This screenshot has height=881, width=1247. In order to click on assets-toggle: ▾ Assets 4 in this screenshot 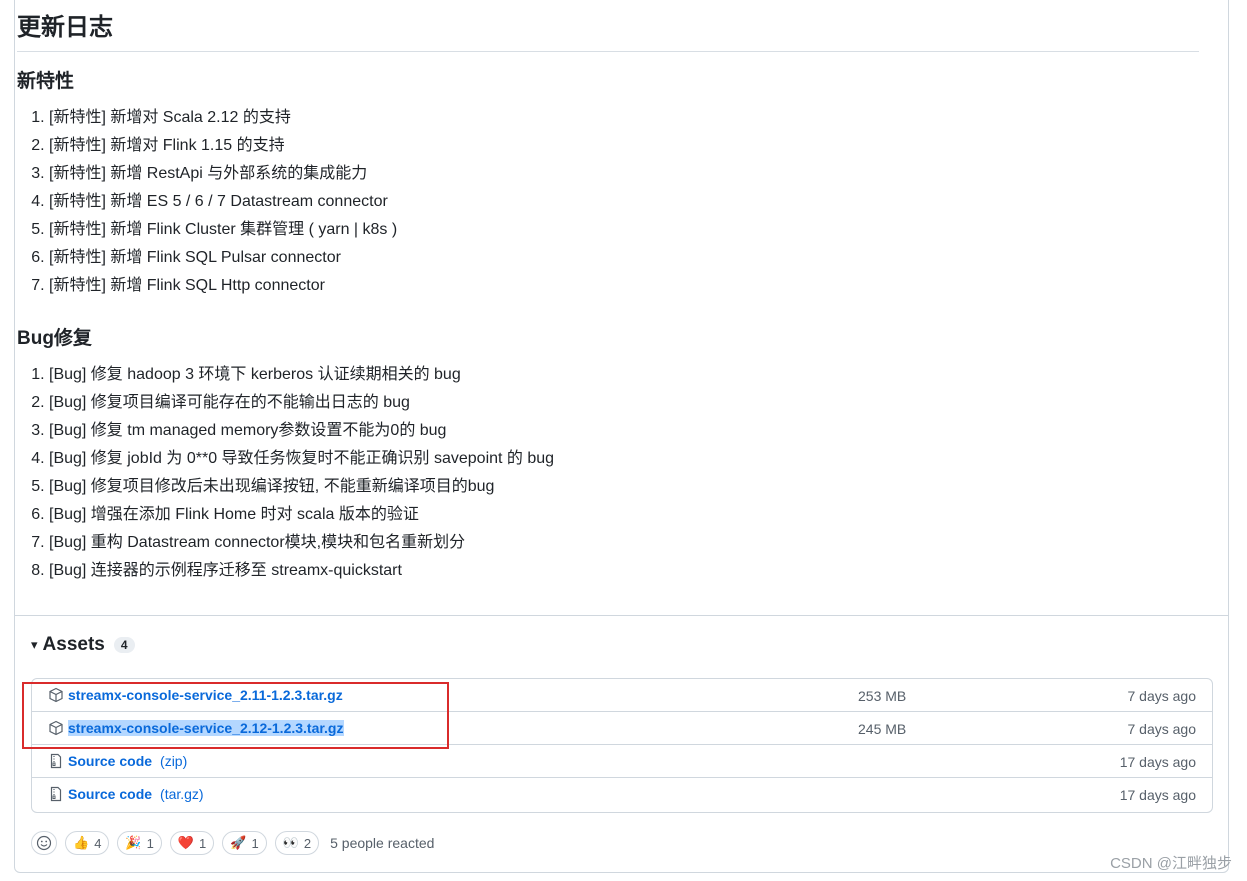, I will do `click(83, 645)`.